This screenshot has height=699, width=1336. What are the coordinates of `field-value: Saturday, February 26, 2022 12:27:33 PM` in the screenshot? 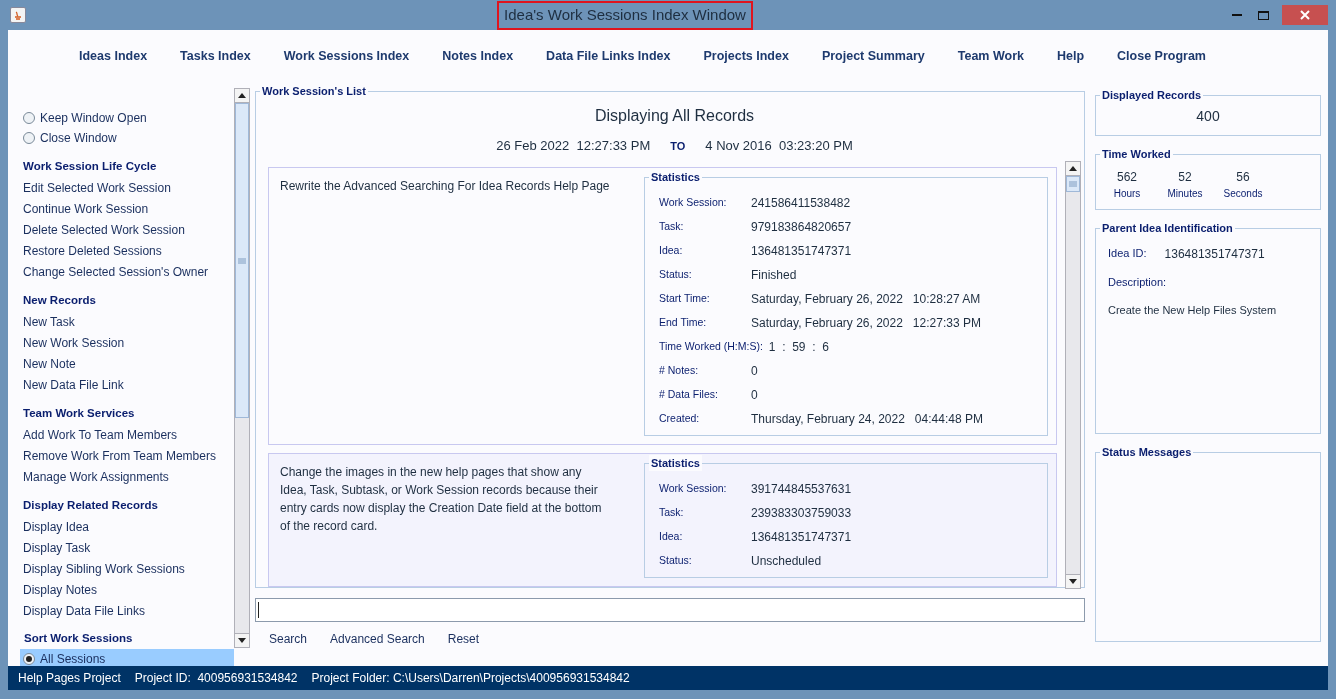 It's located at (866, 323).